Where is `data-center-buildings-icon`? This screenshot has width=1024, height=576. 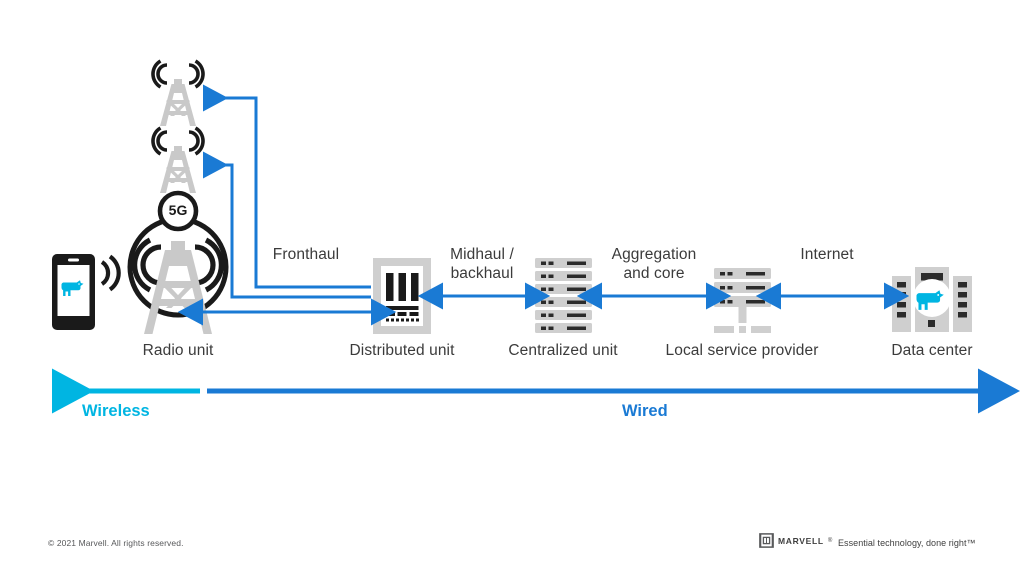 data-center-buildings-icon is located at coordinates (932, 299).